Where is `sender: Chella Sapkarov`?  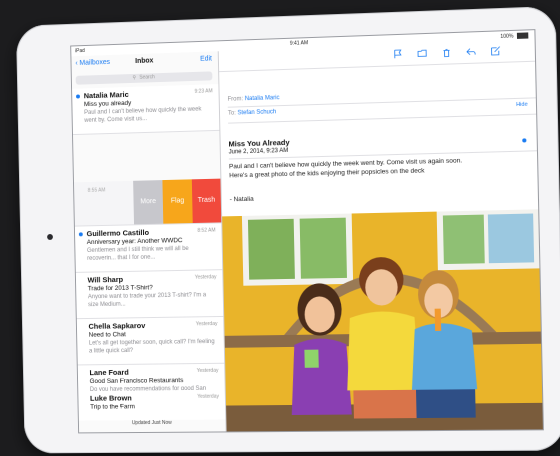 sender: Chella Sapkarov is located at coordinates (117, 326).